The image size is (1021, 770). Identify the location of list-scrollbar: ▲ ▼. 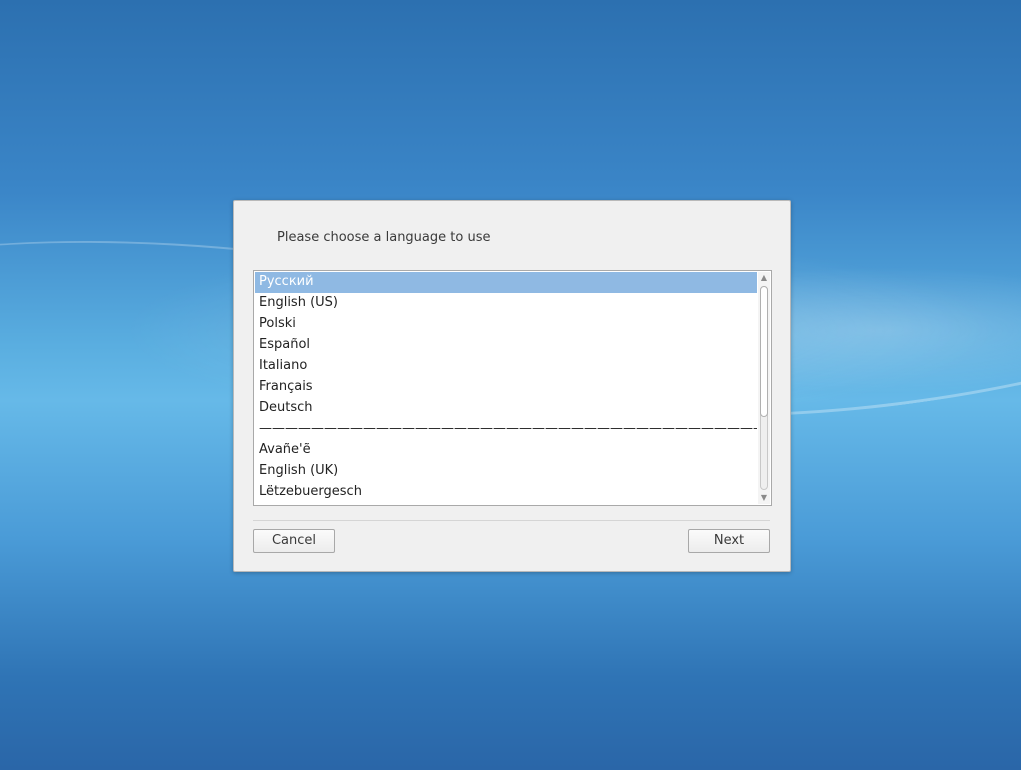
(764, 388).